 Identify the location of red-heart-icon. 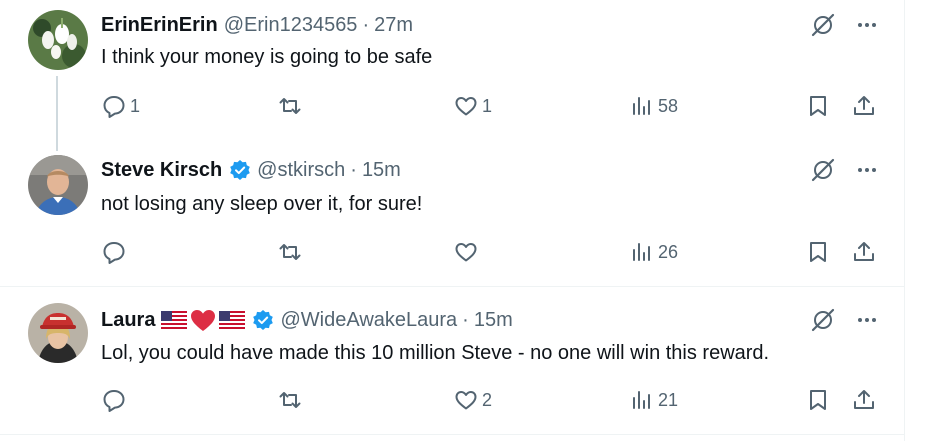
(203, 320).